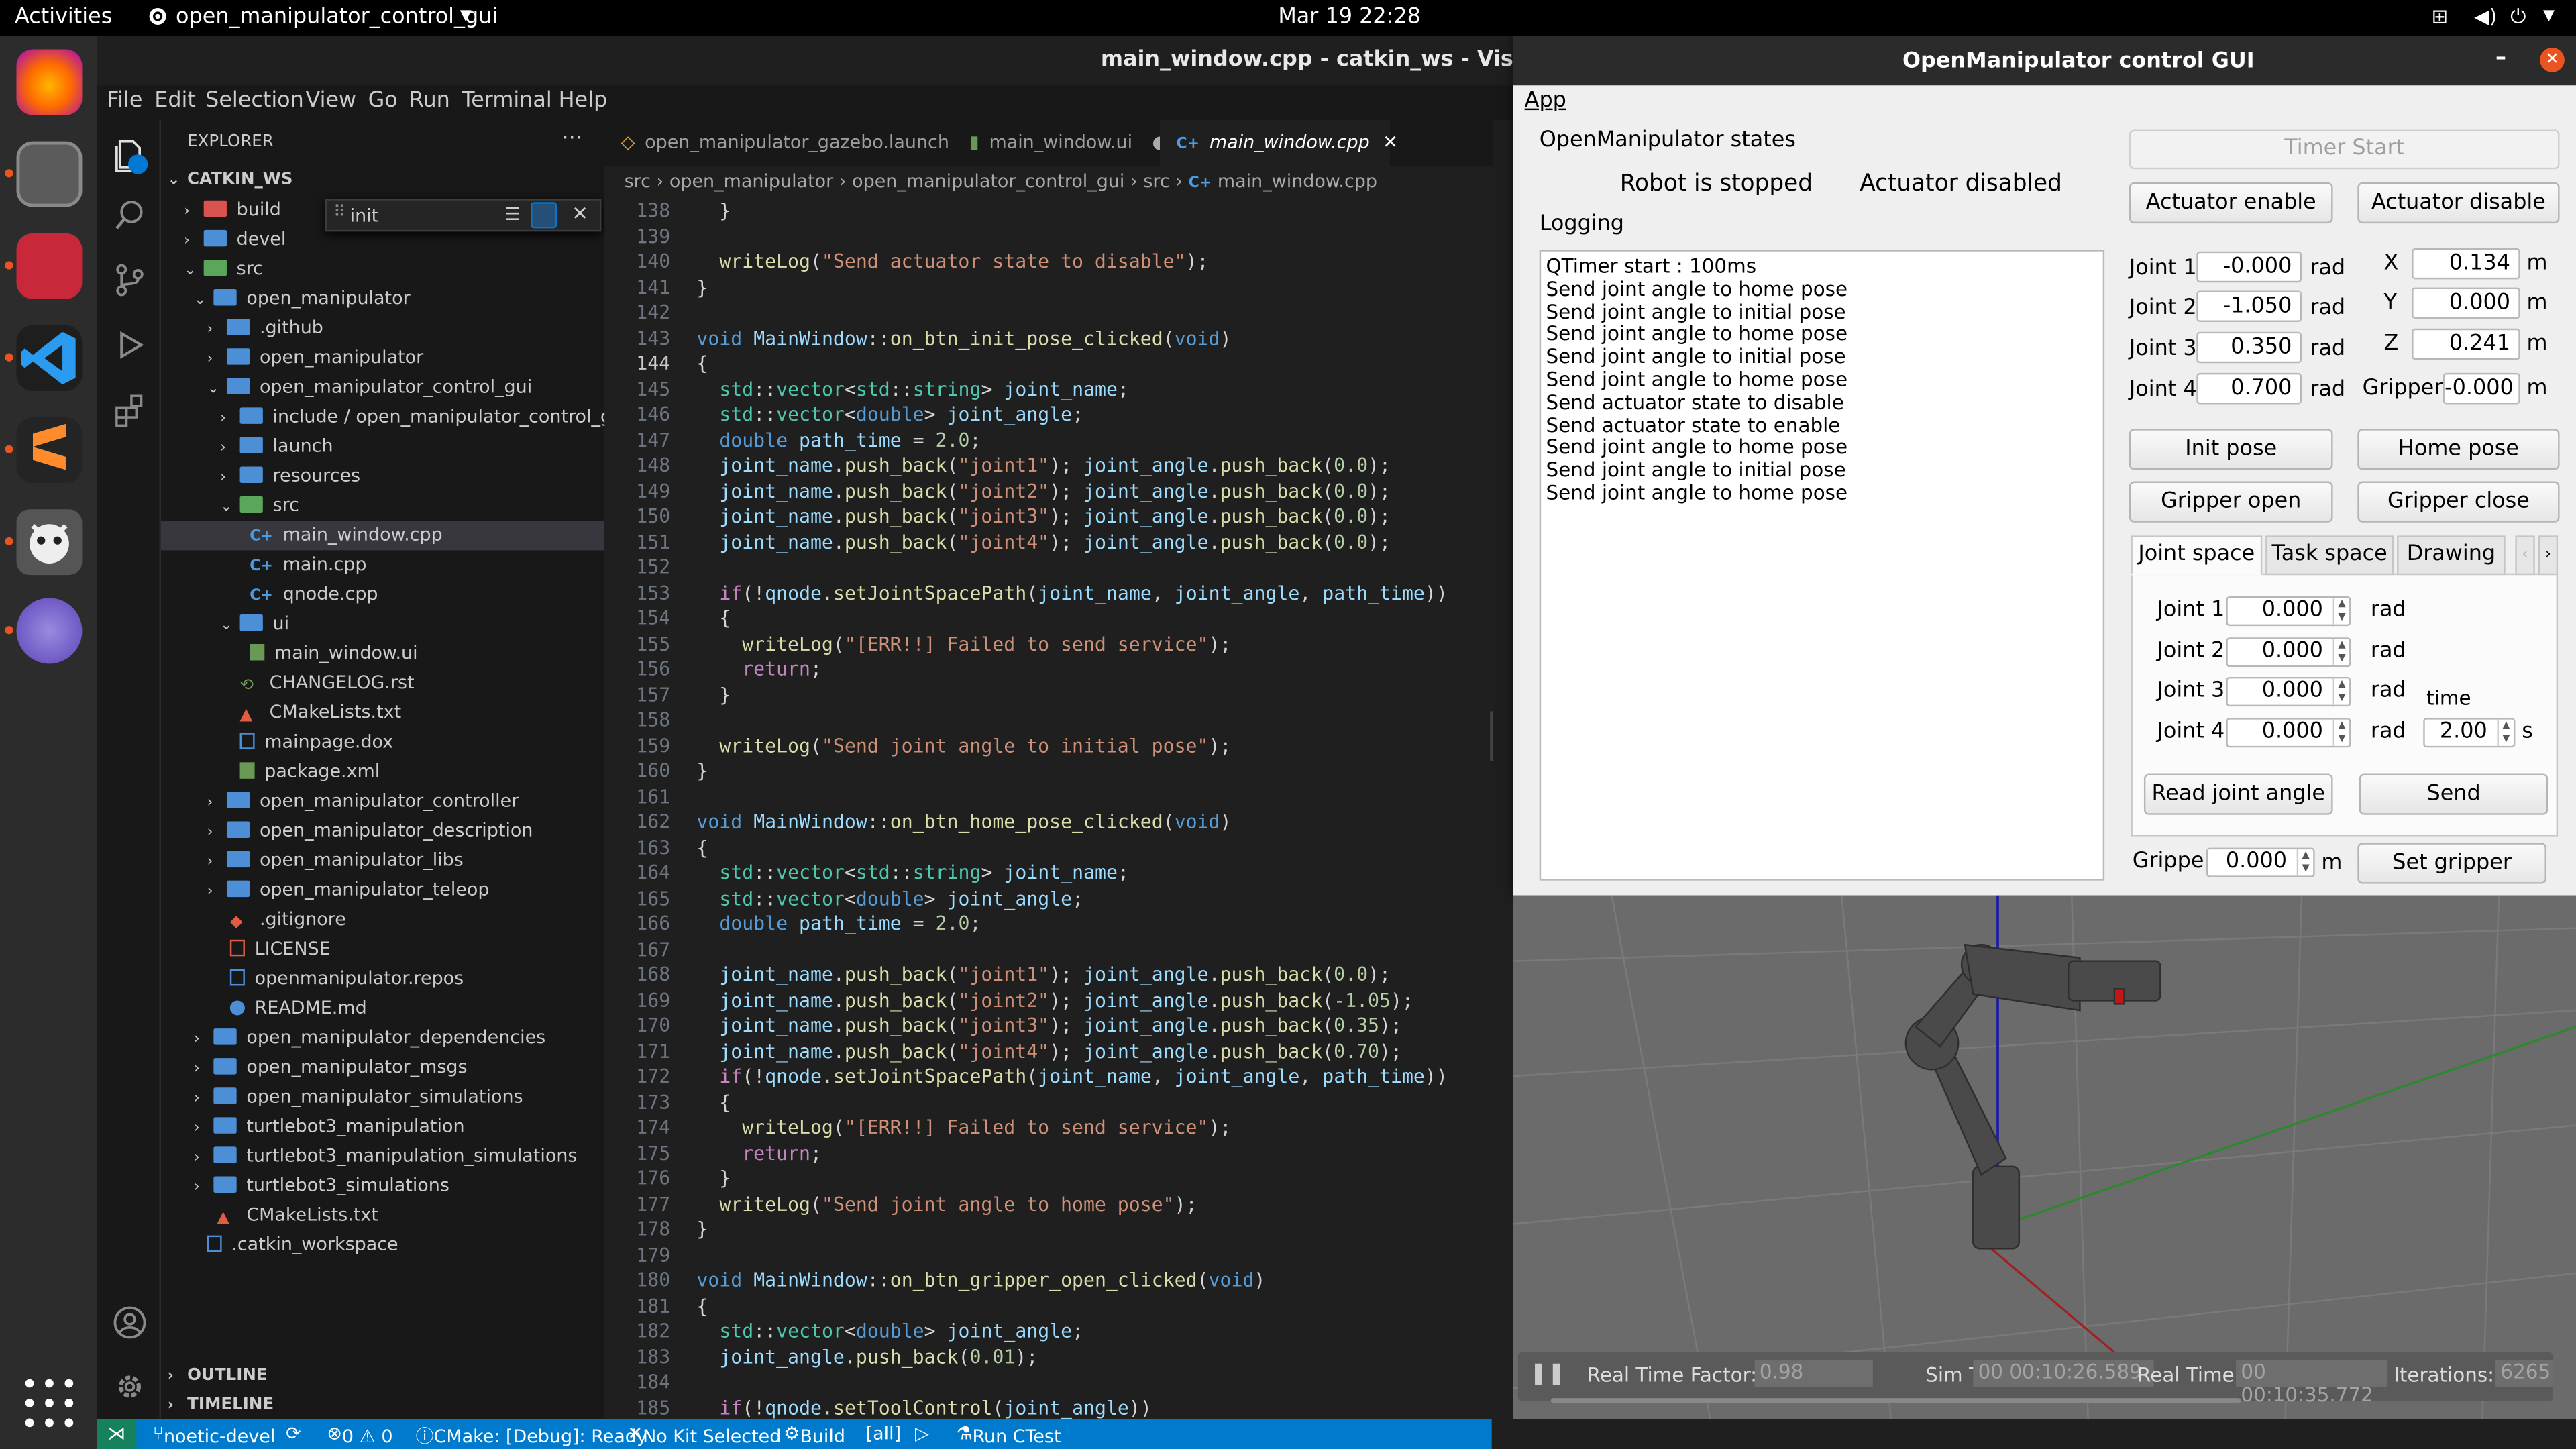 This screenshot has height=1449, width=2576. I want to click on fuzzy-match-toggle, so click(544, 215).